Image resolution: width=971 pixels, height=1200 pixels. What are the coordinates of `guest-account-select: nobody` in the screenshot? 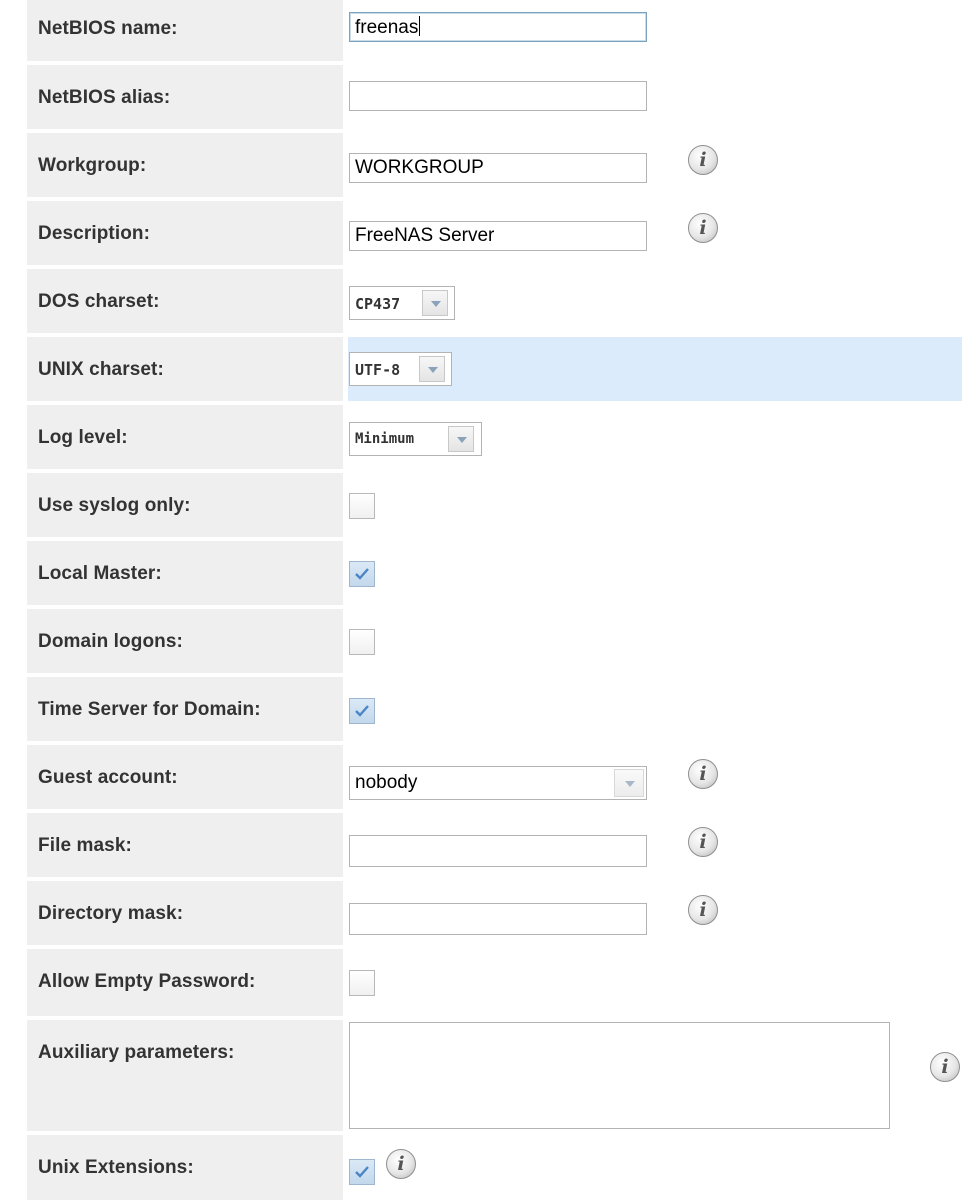 It's located at (498, 783).